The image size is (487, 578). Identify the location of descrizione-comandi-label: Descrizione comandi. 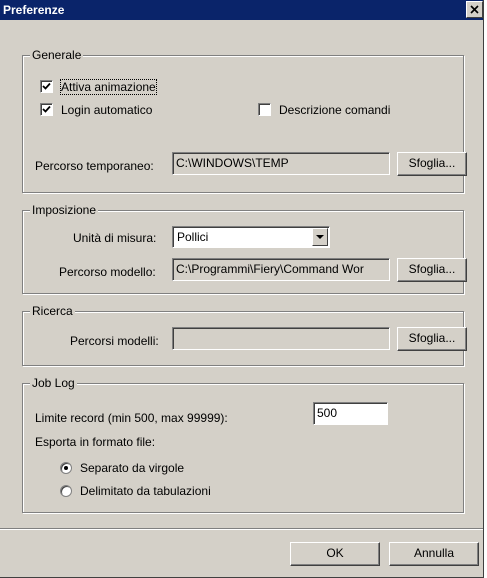
(334, 110).